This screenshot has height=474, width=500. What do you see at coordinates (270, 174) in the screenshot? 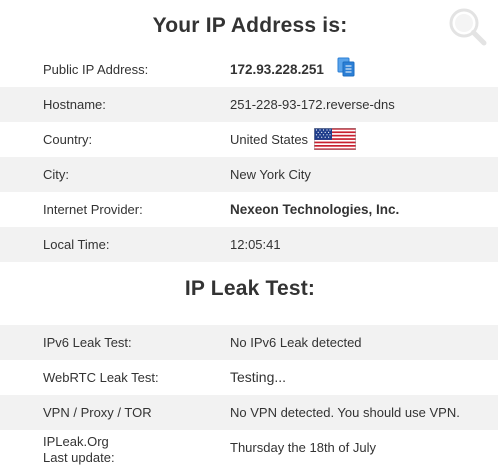
I see `city-value: New York City` at bounding box center [270, 174].